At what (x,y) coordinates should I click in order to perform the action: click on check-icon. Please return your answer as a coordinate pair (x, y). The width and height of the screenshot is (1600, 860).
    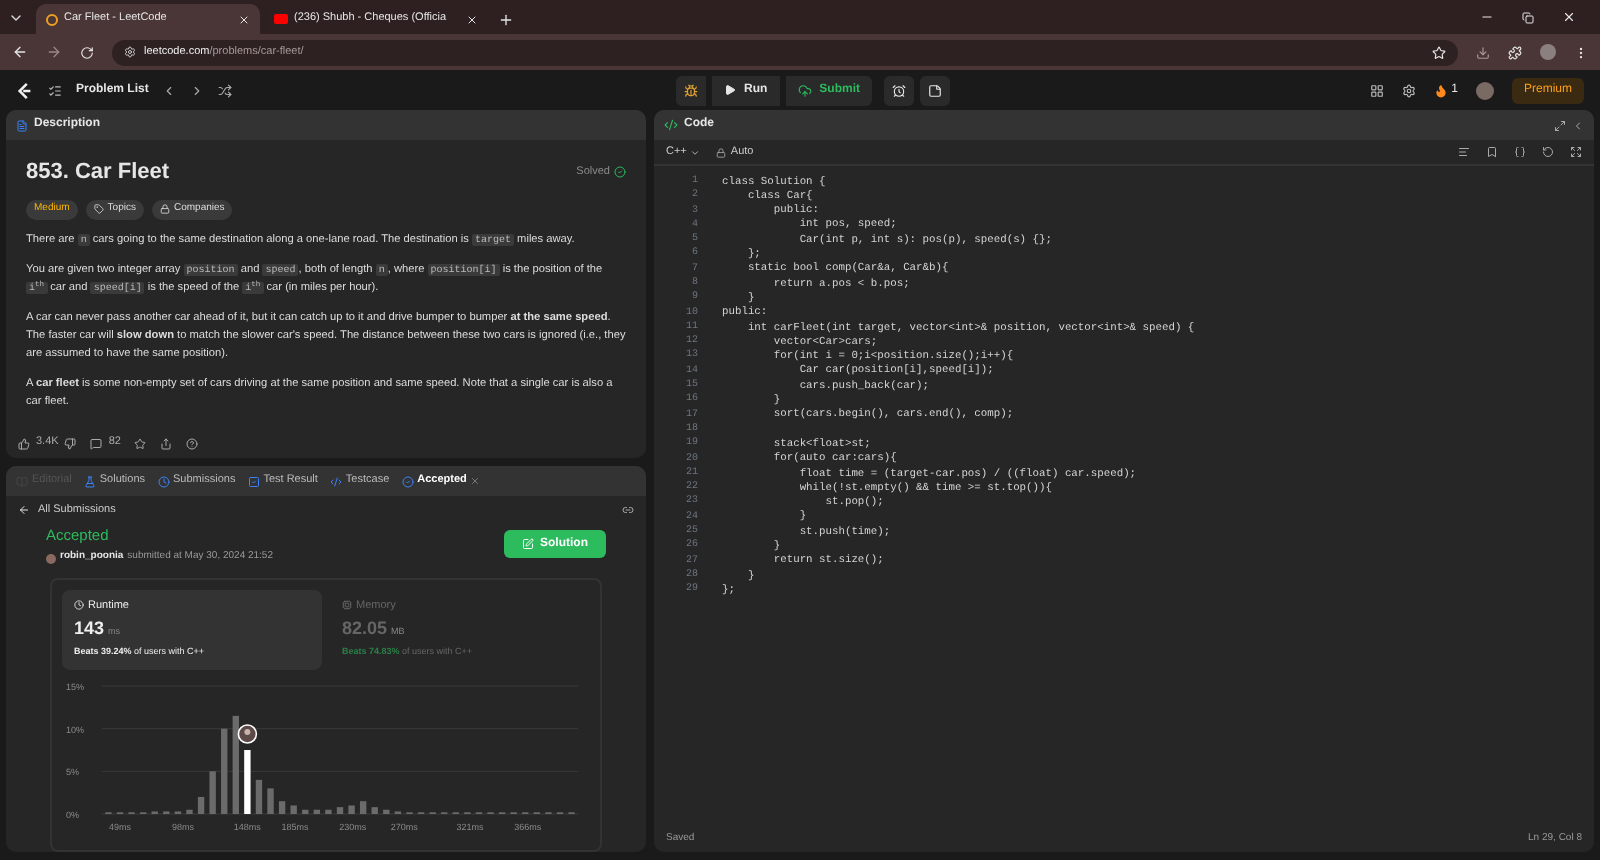
    Looking at the image, I should click on (620, 172).